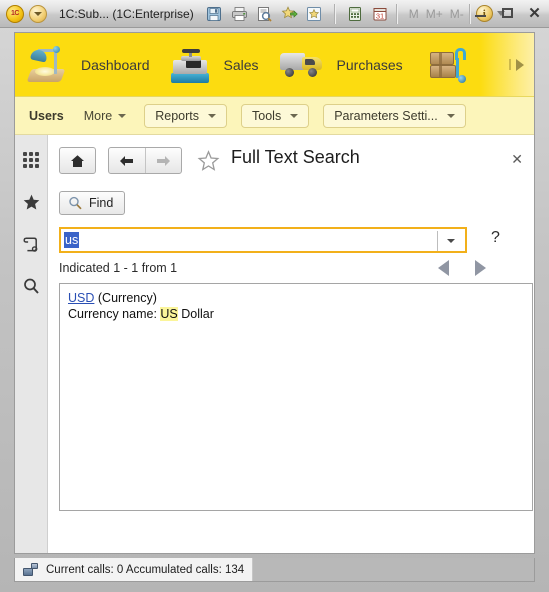  Describe the element at coordinates (75, 203) in the screenshot. I see `magnifier-icon` at that location.